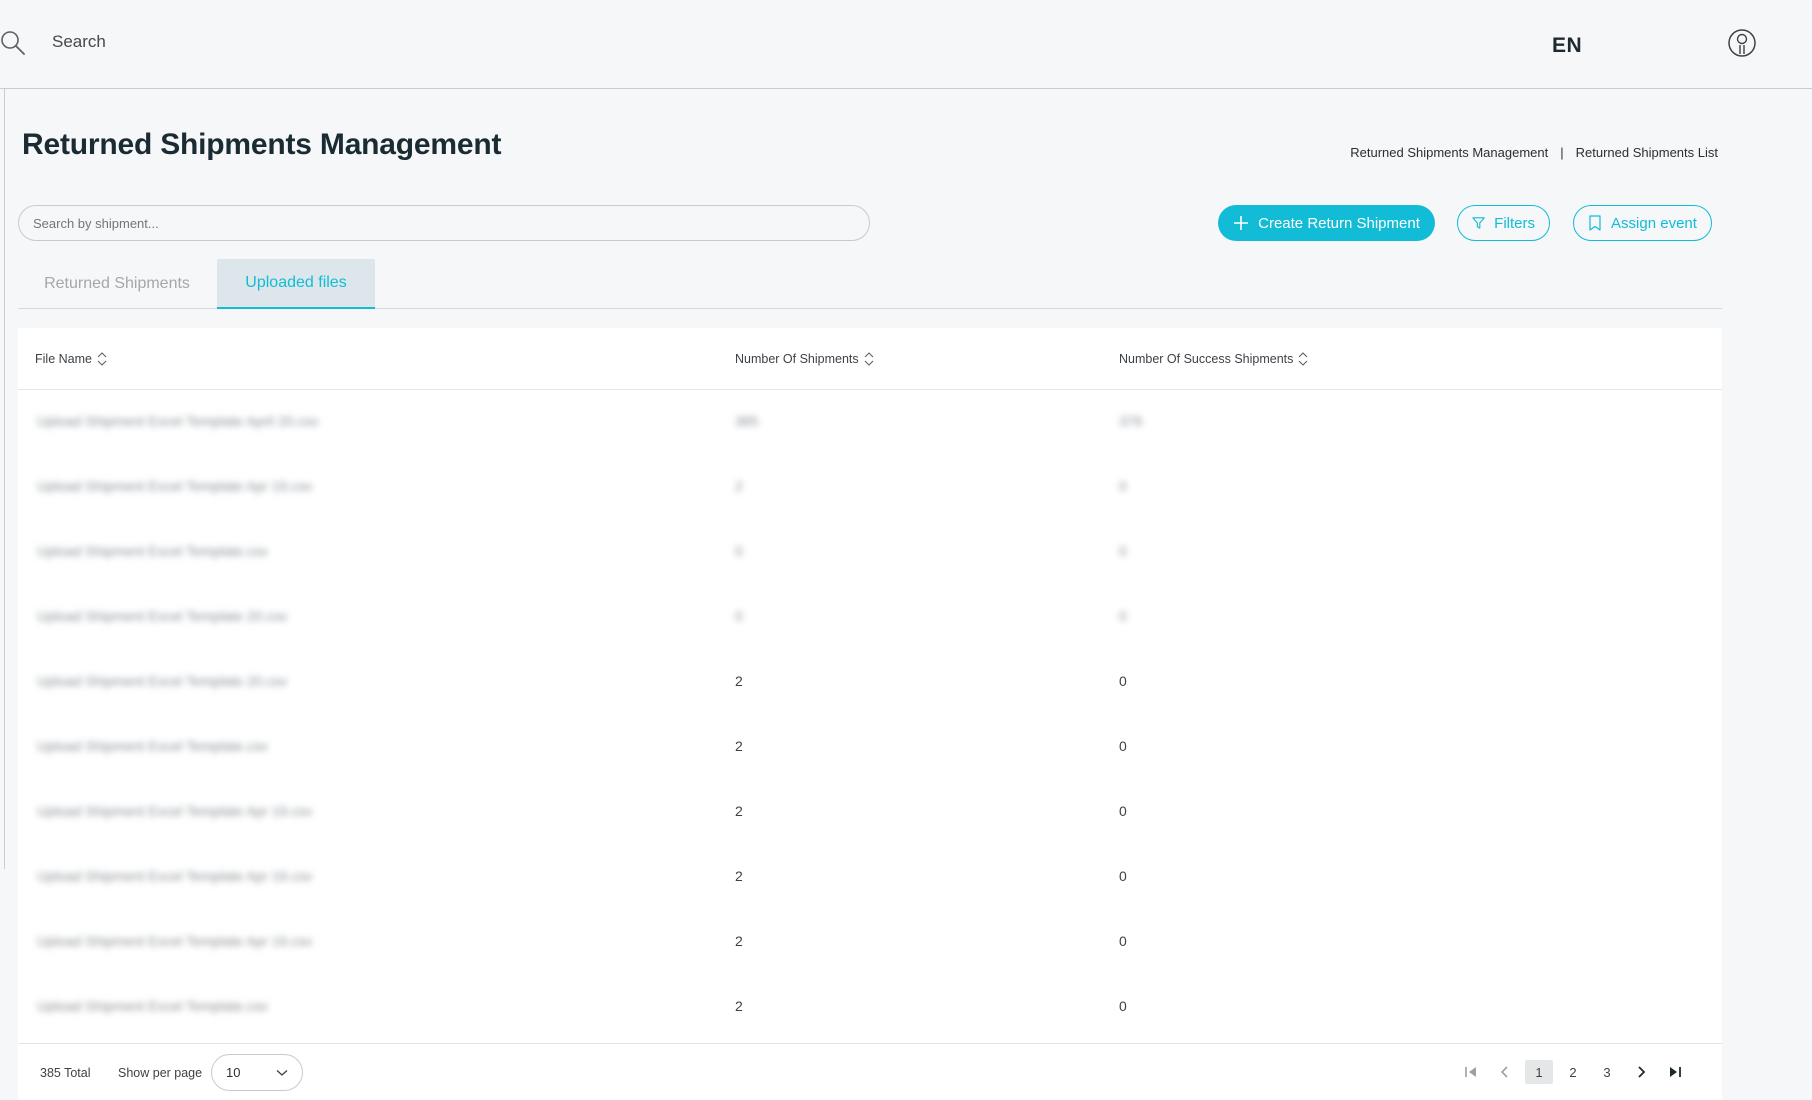 The image size is (1812, 1100). What do you see at coordinates (870, 284) in the screenshot?
I see `tab-bar: Returned Shipments Uploaded files` at bounding box center [870, 284].